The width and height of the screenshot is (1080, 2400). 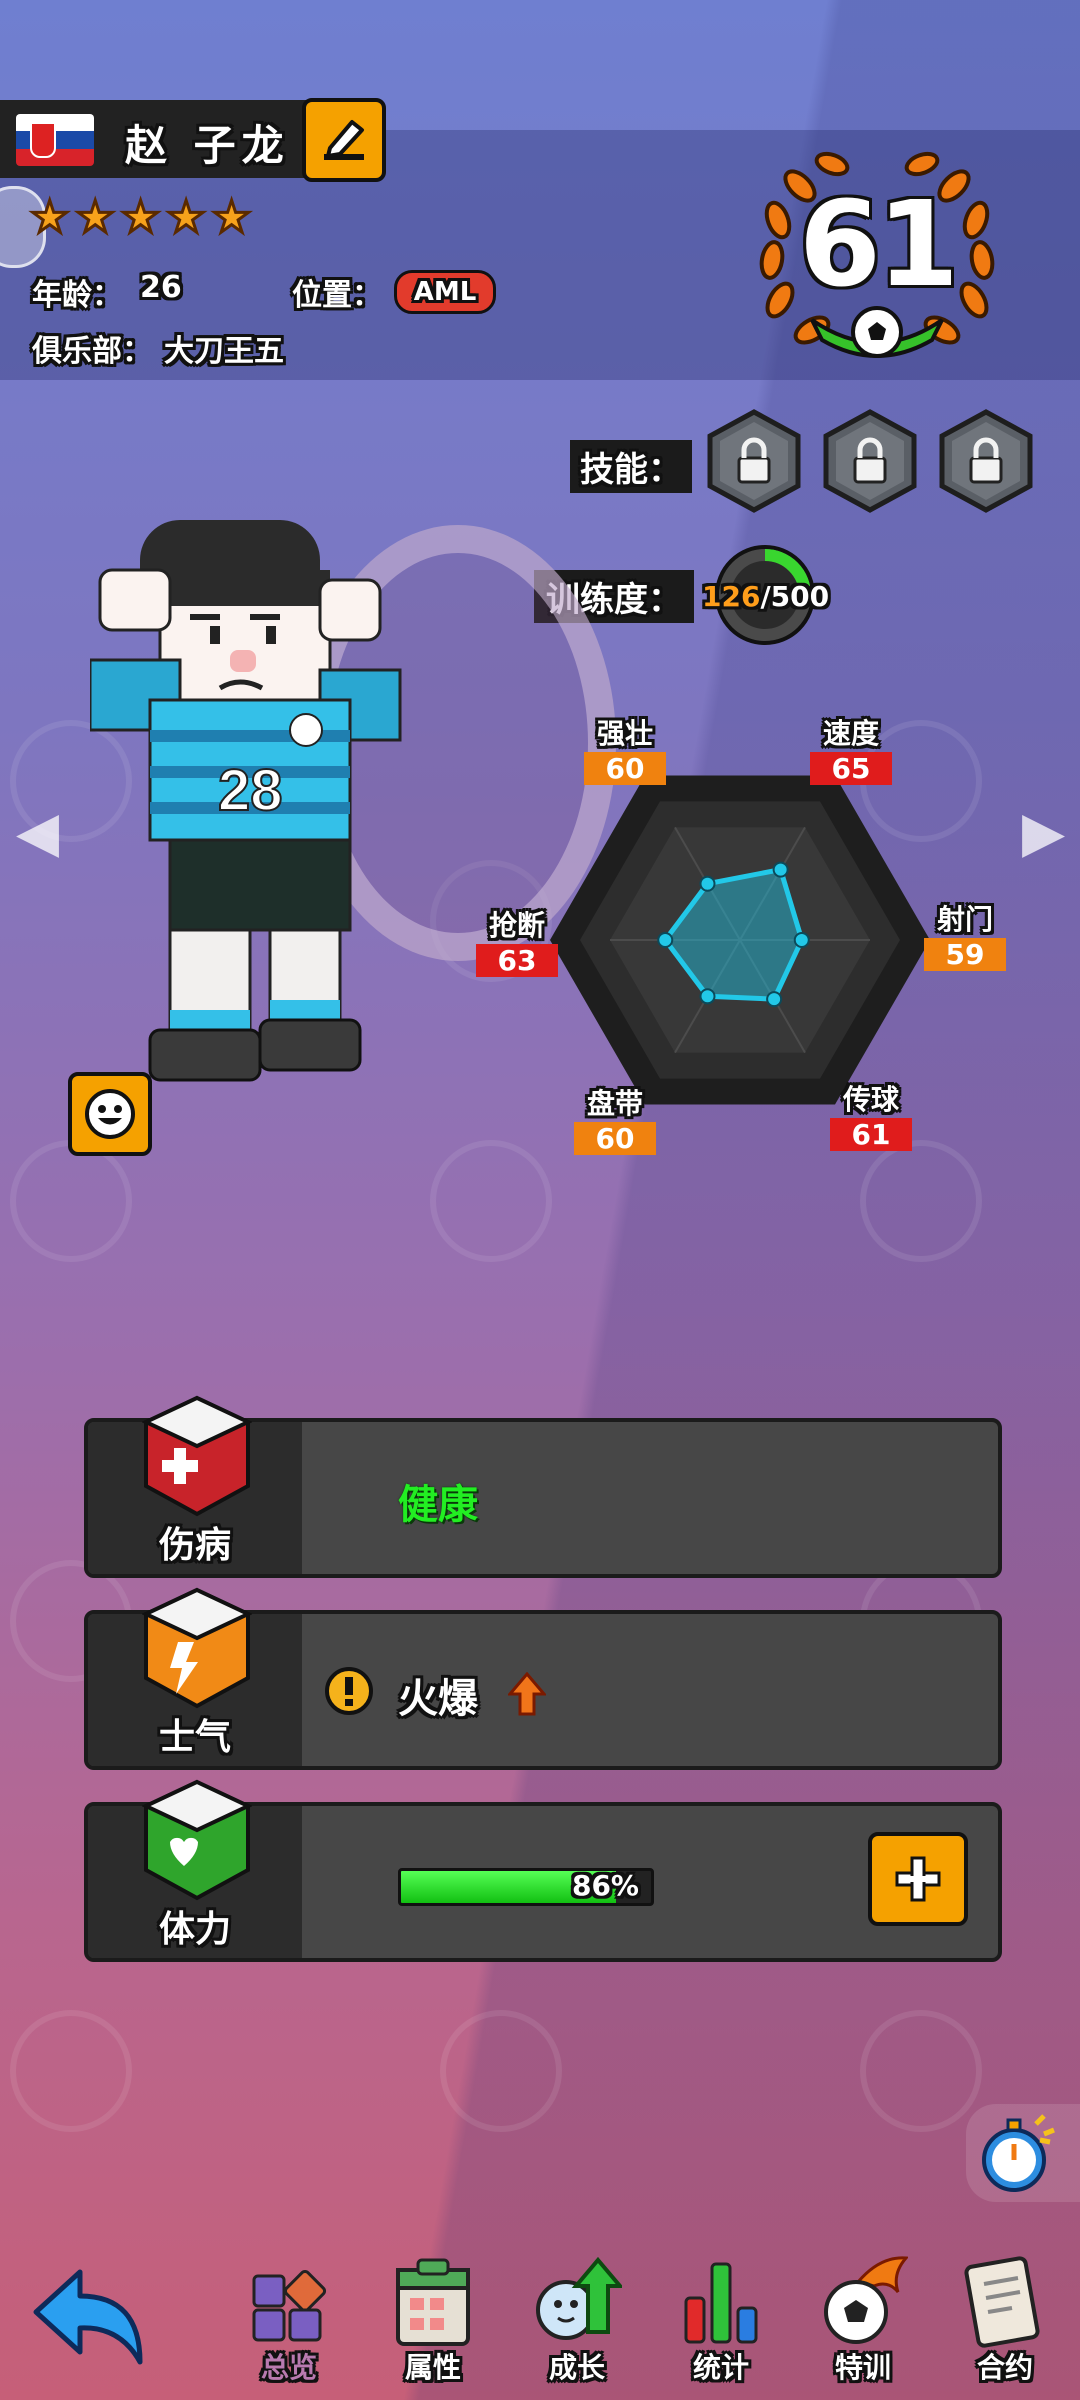 I want to click on attribute-1: 速度 65, so click(x=851, y=748).